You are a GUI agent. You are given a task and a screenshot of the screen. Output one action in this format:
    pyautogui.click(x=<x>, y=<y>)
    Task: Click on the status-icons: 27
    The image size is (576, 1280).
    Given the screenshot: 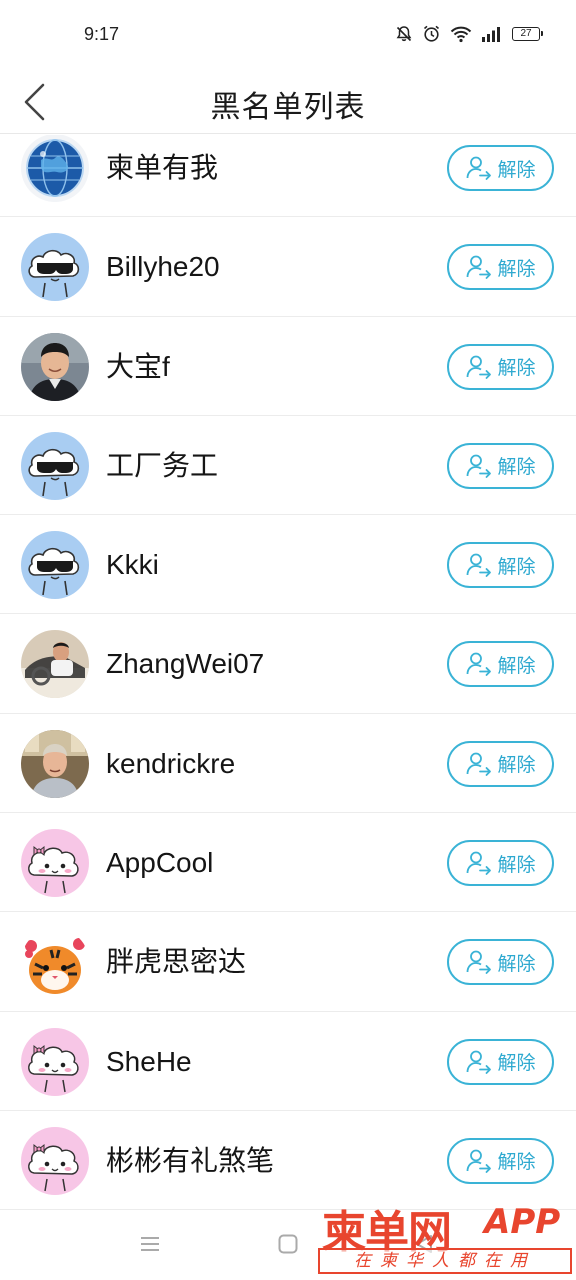 What is the action you would take?
    pyautogui.click(x=469, y=33)
    